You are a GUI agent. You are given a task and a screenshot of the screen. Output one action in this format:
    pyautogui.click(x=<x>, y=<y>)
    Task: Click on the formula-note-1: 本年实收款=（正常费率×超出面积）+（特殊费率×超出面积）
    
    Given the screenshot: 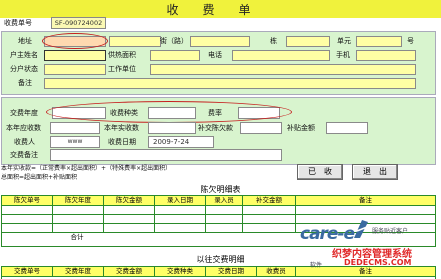 What is the action you would take?
    pyautogui.click(x=86, y=168)
    